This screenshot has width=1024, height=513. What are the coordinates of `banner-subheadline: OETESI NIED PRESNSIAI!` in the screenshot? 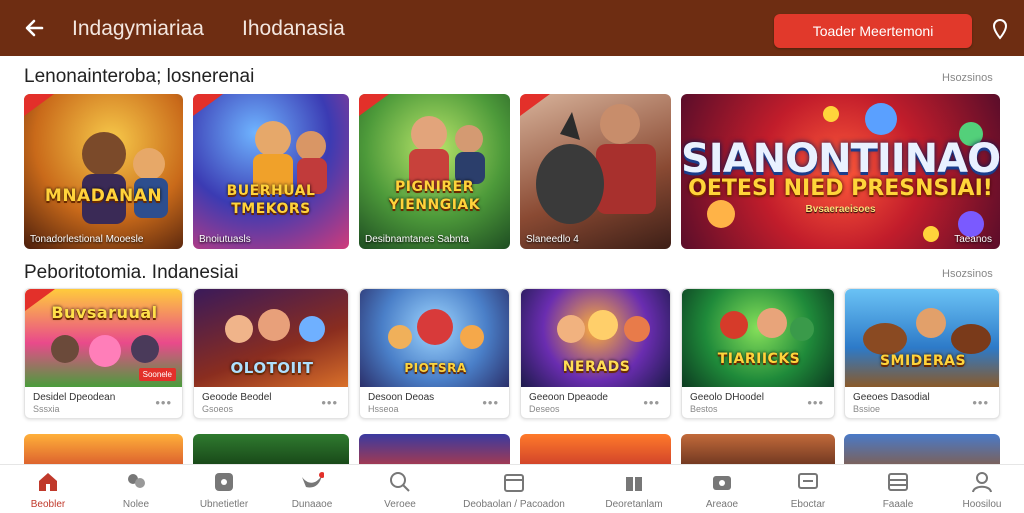 It's located at (840, 188).